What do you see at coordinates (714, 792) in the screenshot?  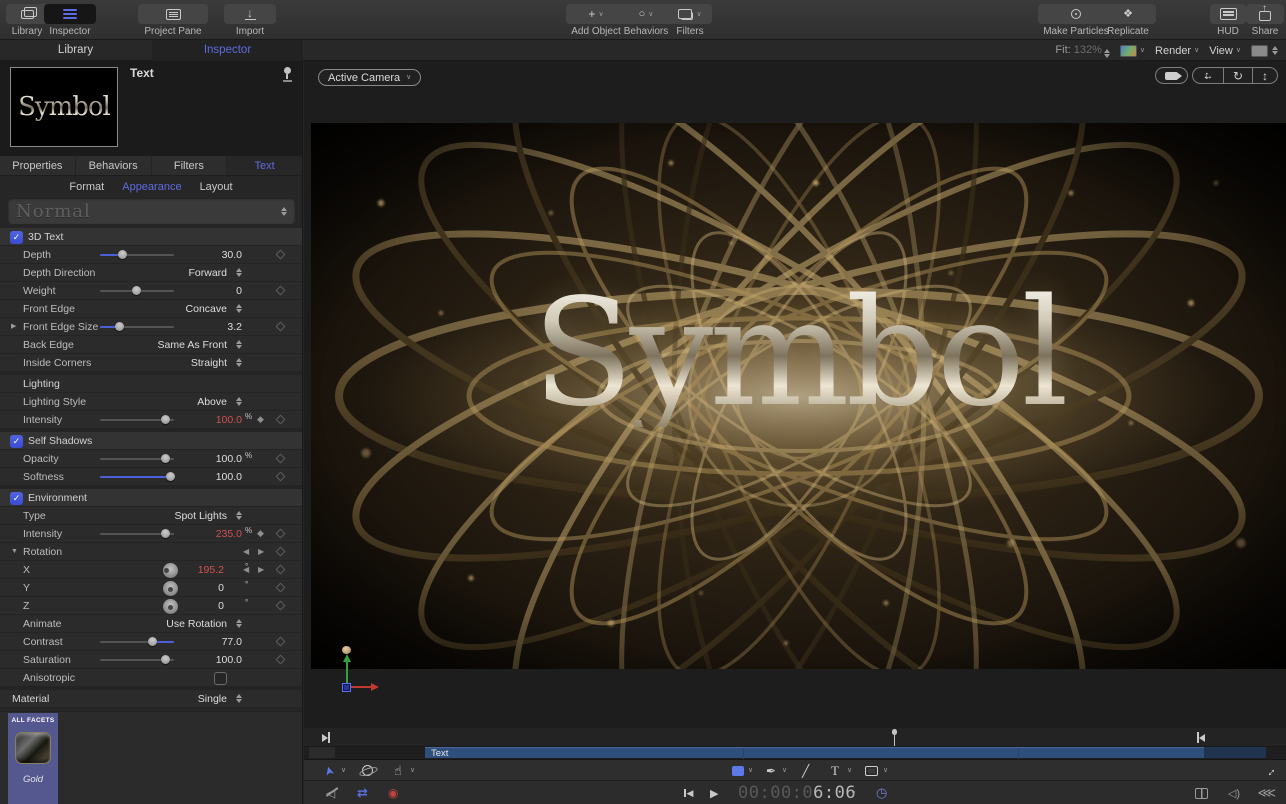 I see `play-button: ▶` at bounding box center [714, 792].